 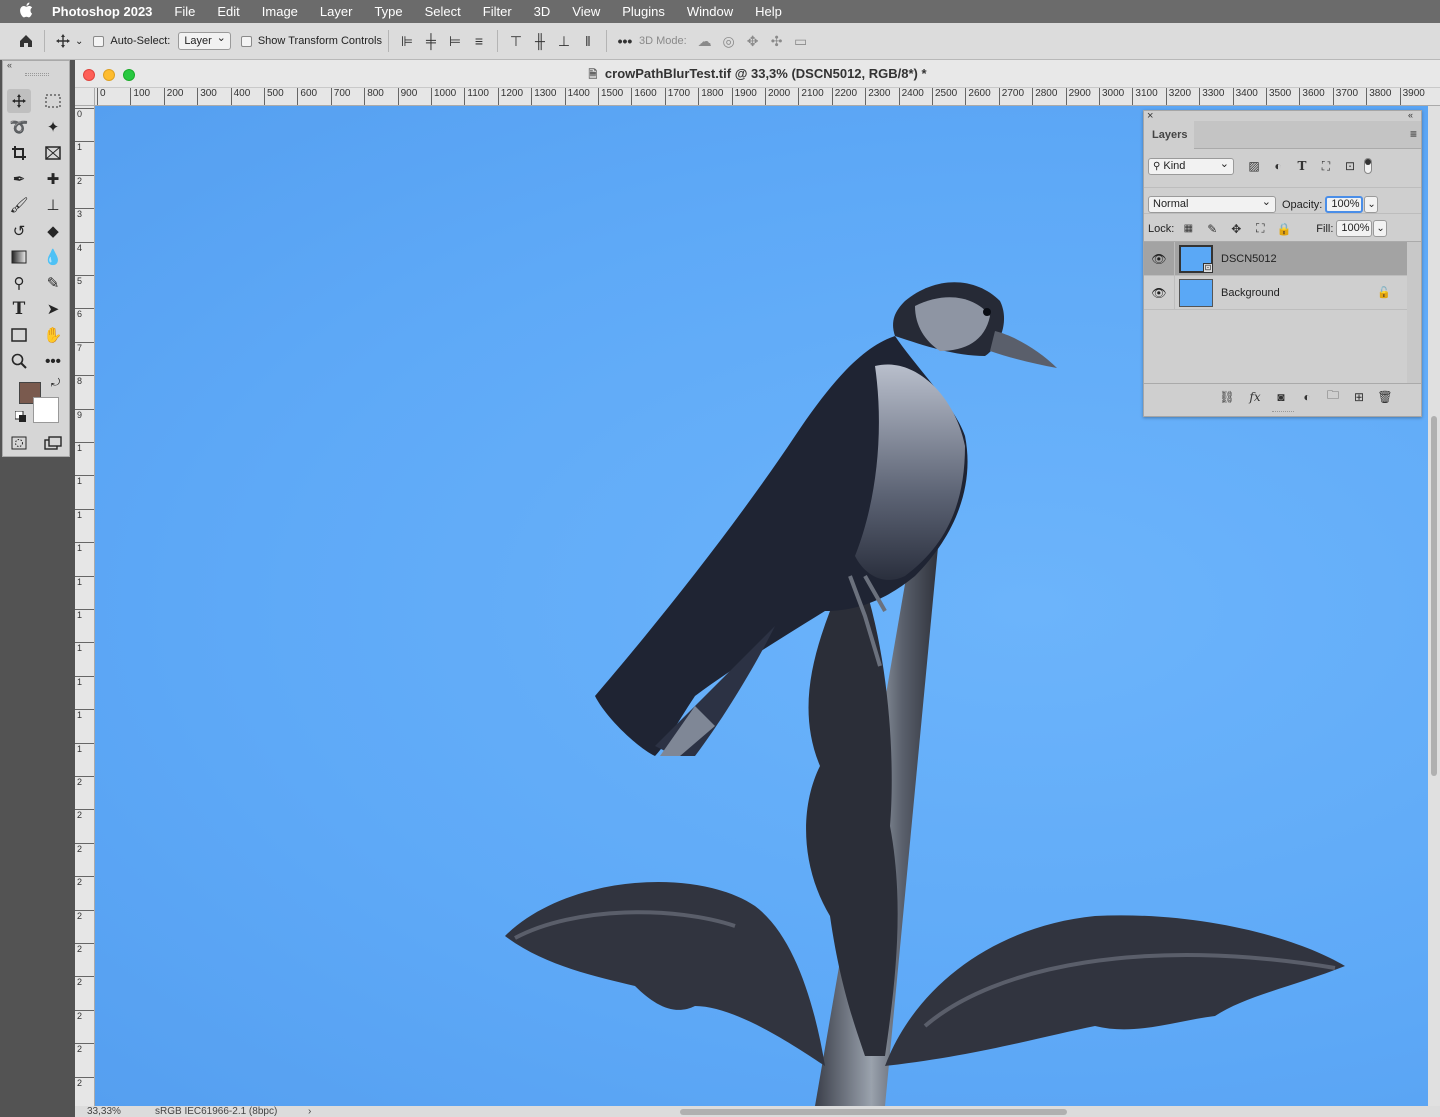 I want to click on lock-position-icon: ✥, so click(x=1236, y=229).